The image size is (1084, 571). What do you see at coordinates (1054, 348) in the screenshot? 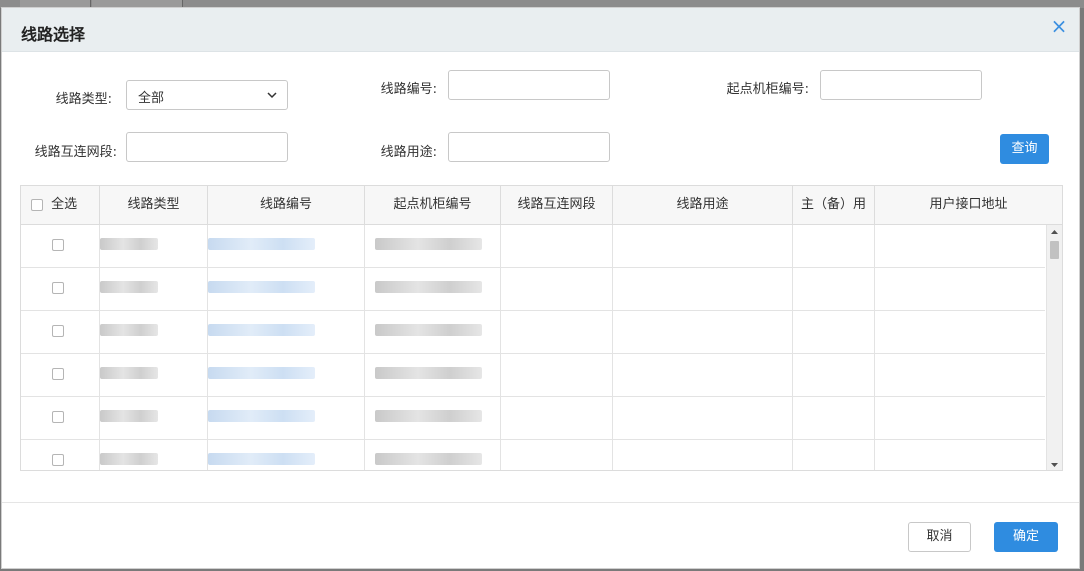
I see `table-scrollbar` at bounding box center [1054, 348].